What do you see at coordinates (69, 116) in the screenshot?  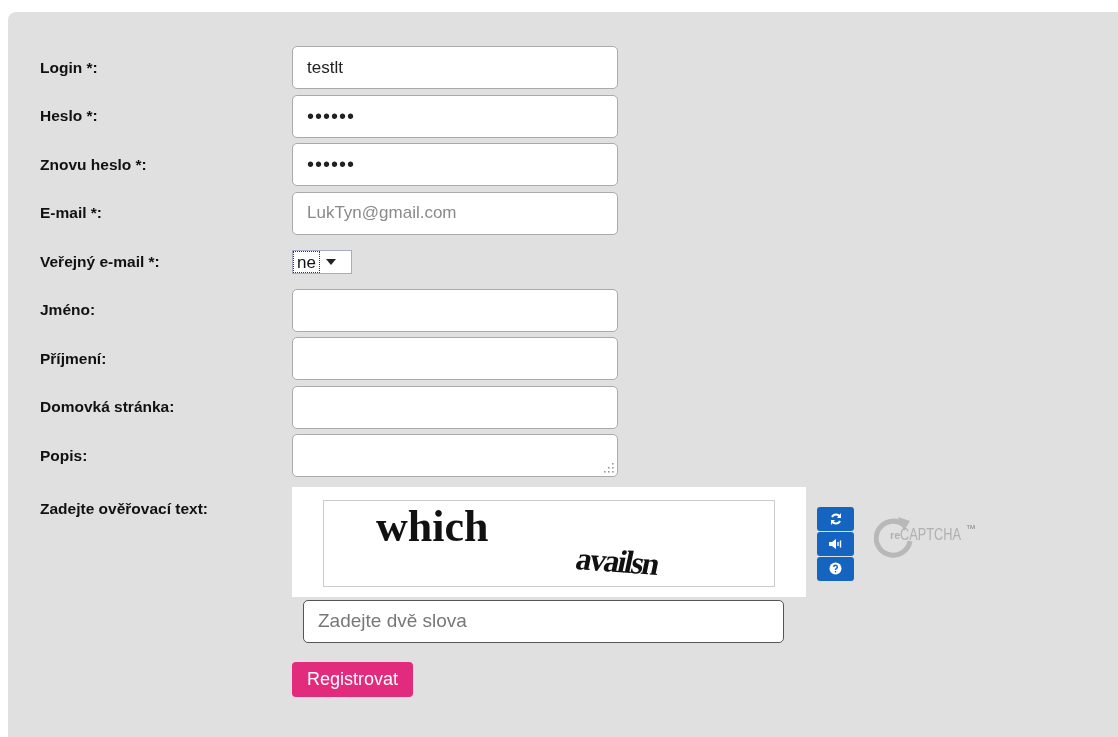 I see `field-label: Heslo *:` at bounding box center [69, 116].